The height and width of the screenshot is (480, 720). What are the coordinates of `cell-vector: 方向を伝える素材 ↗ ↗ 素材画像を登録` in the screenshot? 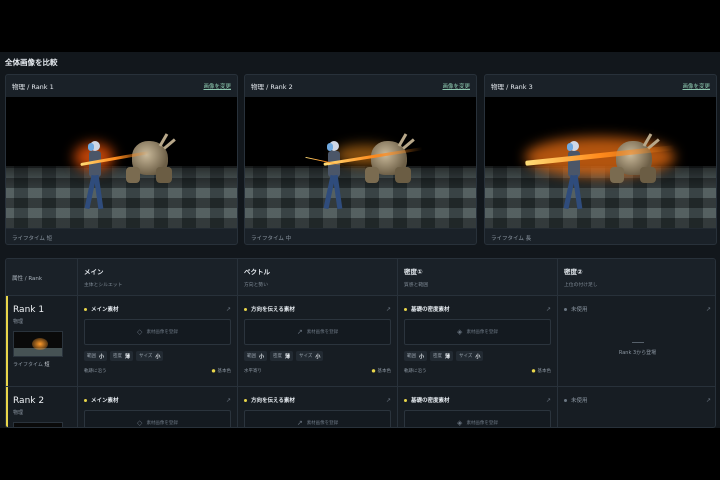 It's located at (317, 407).